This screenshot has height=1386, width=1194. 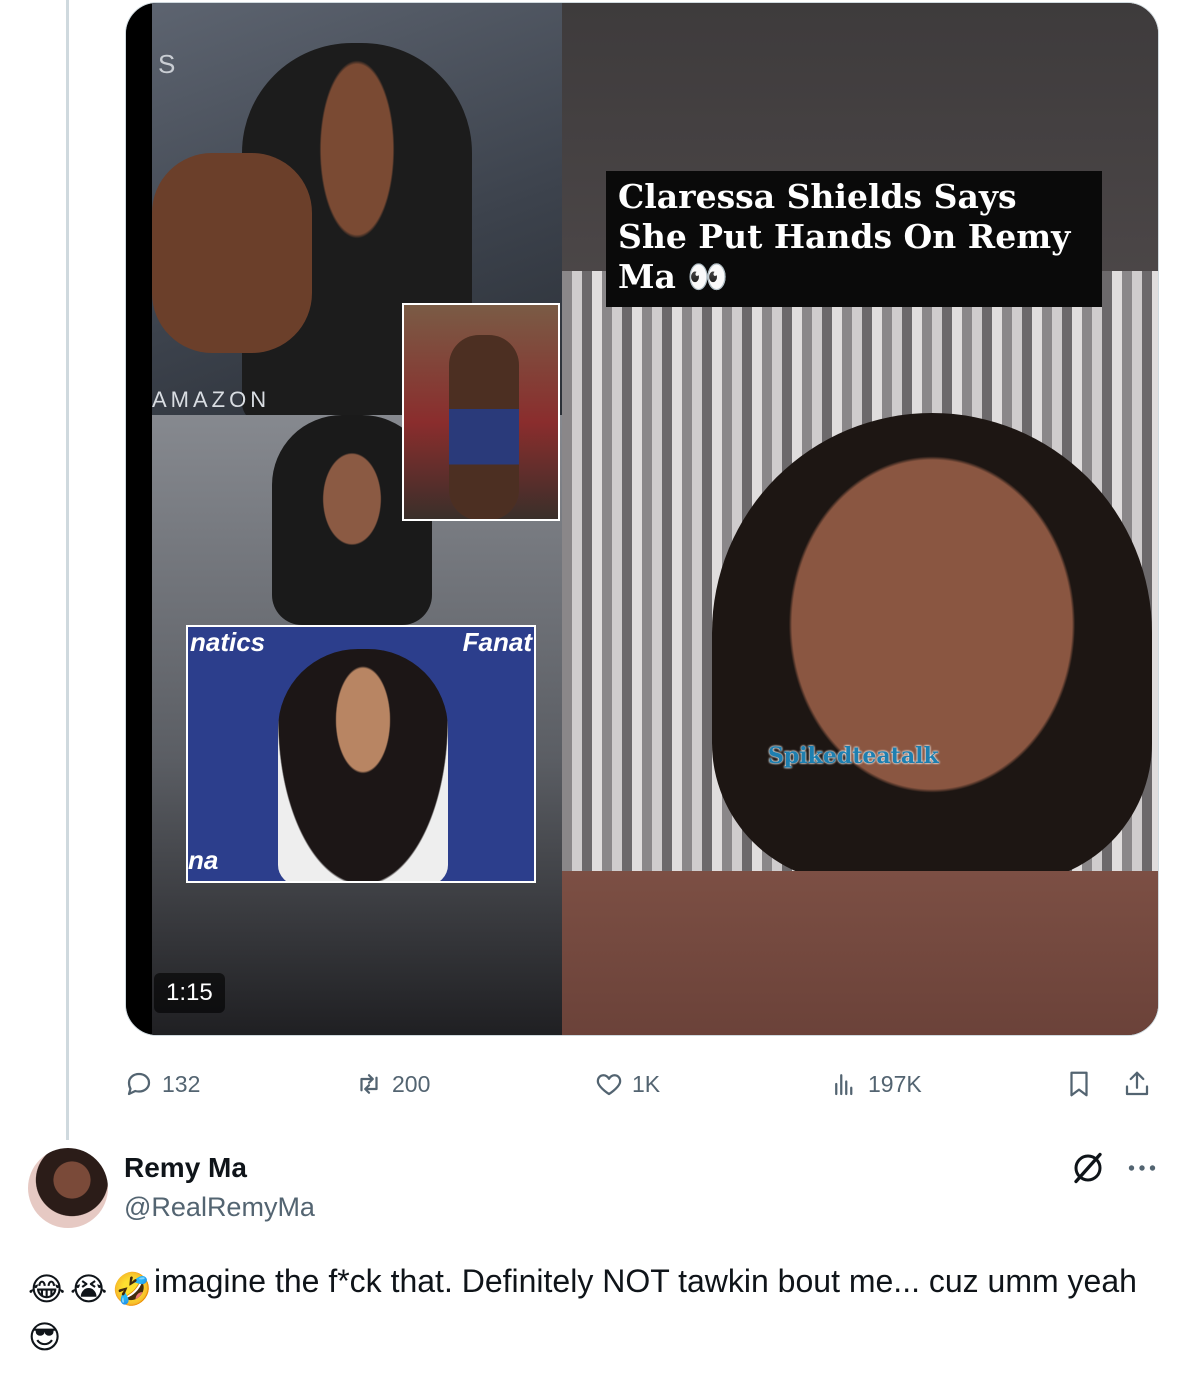 What do you see at coordinates (627, 1084) in the screenshot?
I see `like-button: 1K` at bounding box center [627, 1084].